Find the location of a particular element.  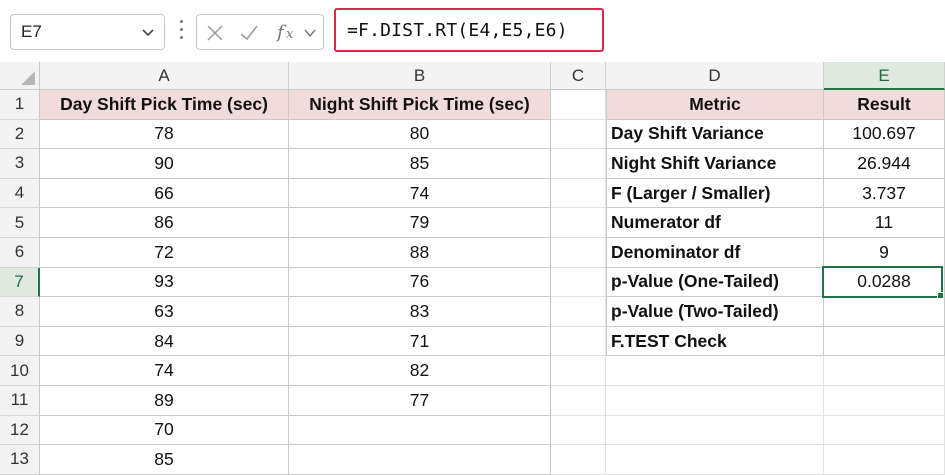

cell-c5 is located at coordinates (578, 223).